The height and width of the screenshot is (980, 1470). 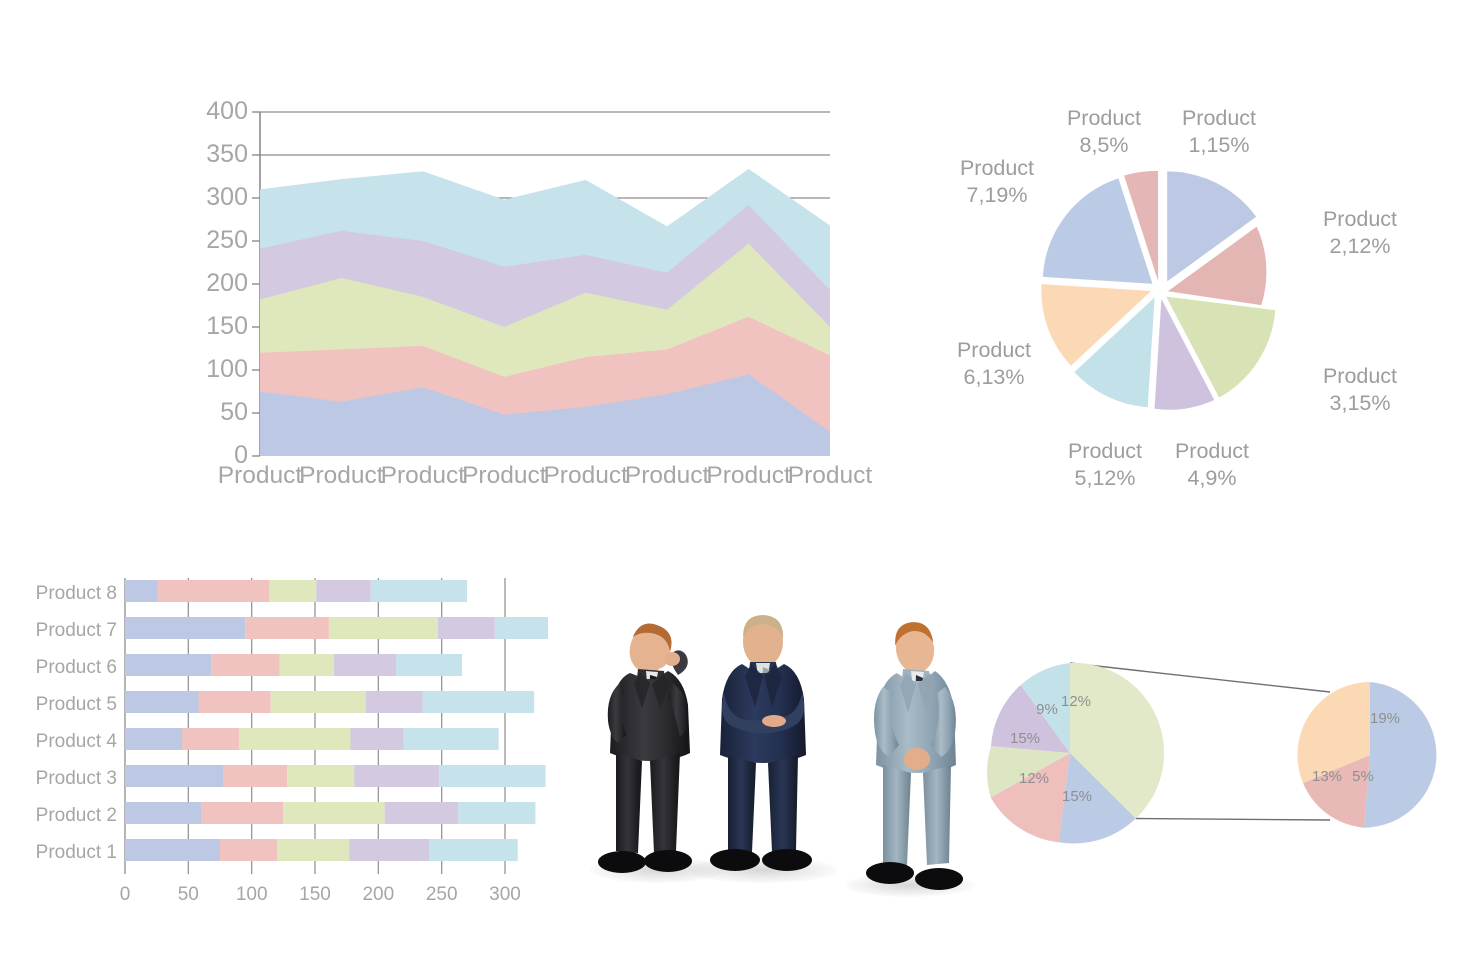 What do you see at coordinates (1076, 753) in the screenshot?
I see `main-pie` at bounding box center [1076, 753].